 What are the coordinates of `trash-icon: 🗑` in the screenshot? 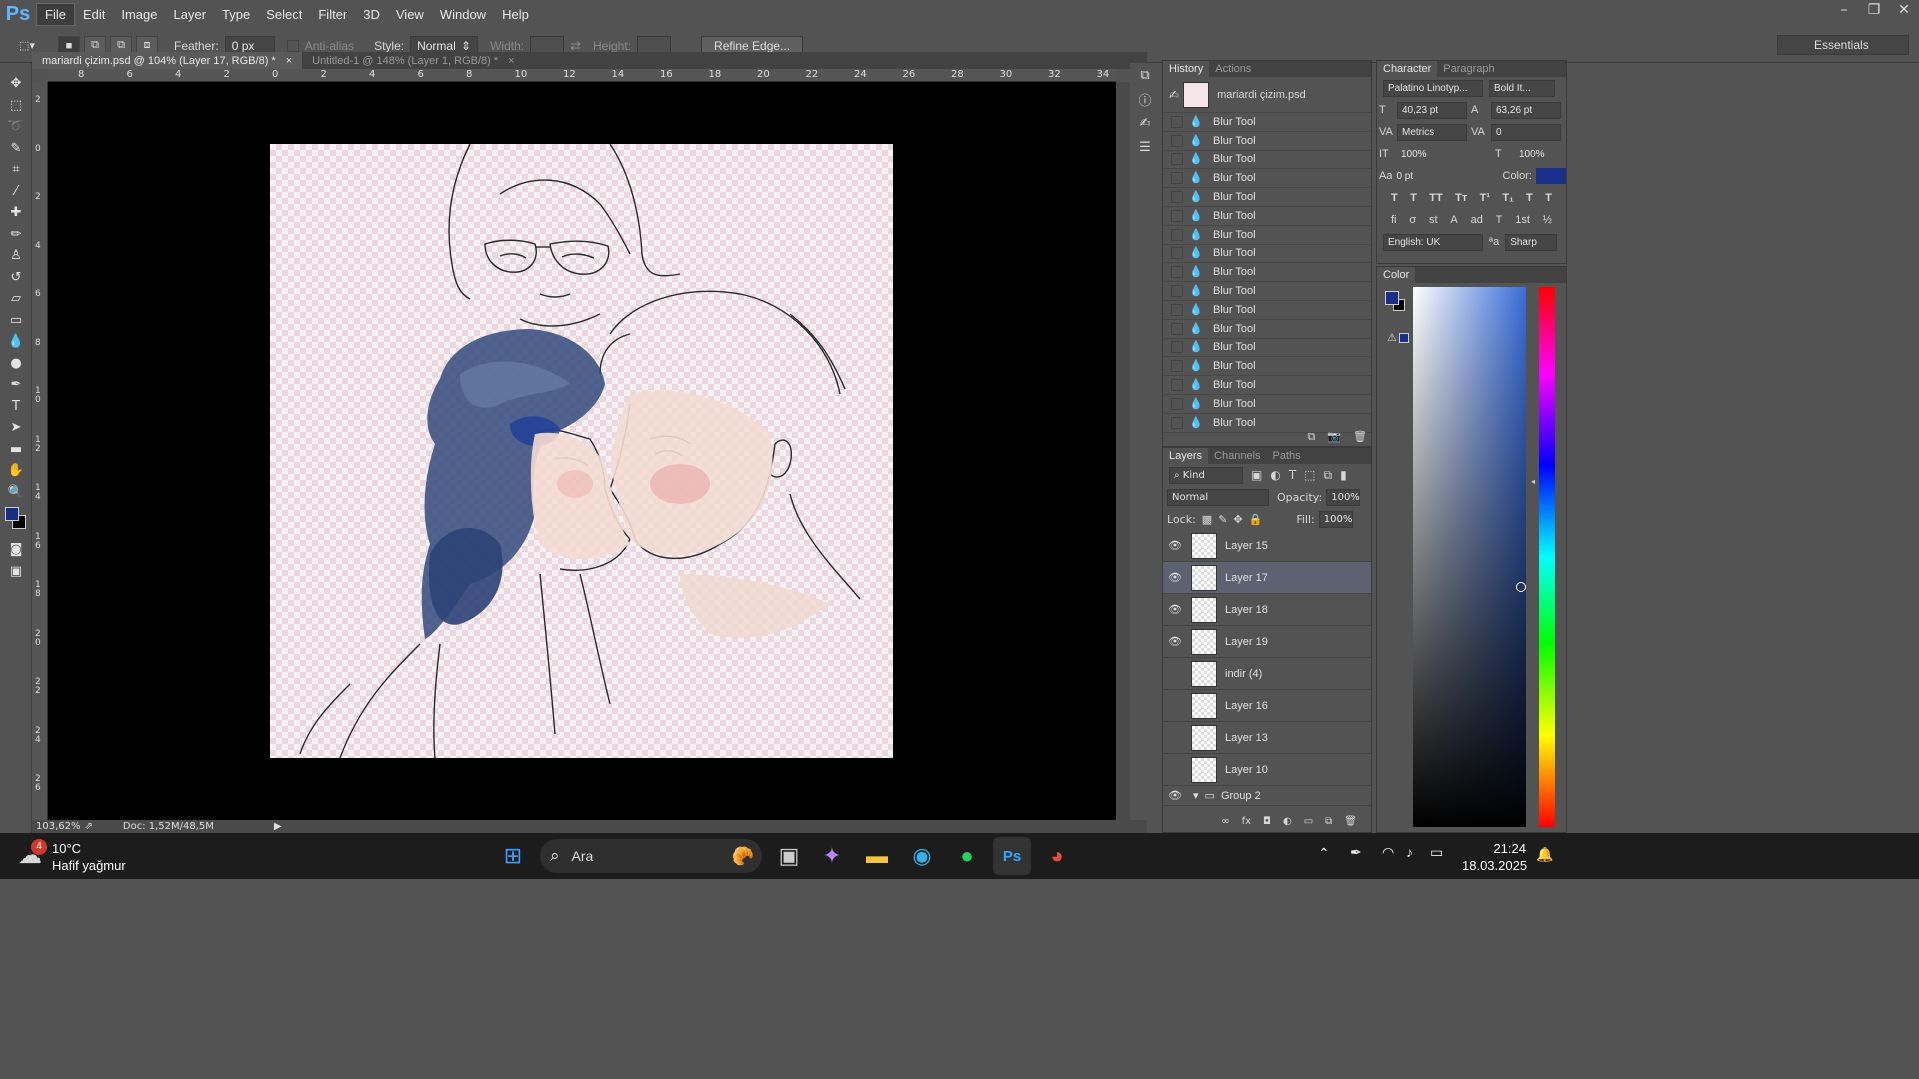 It's located at (1360, 437).